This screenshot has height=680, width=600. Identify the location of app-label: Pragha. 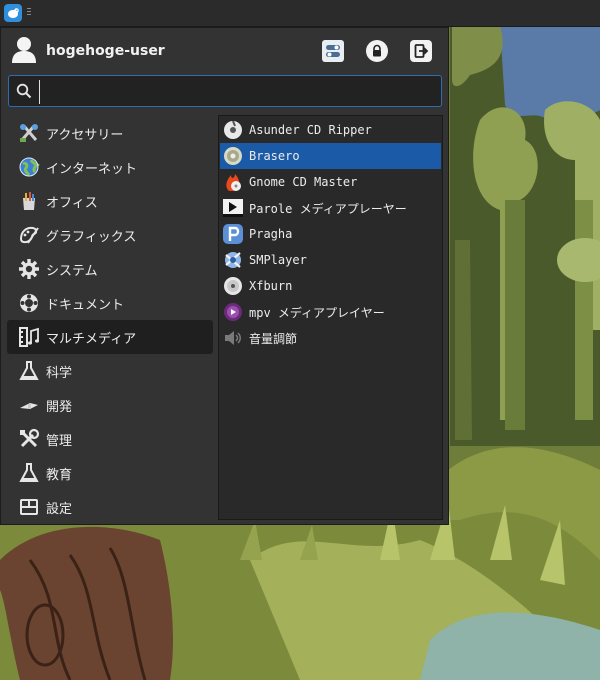
(271, 234).